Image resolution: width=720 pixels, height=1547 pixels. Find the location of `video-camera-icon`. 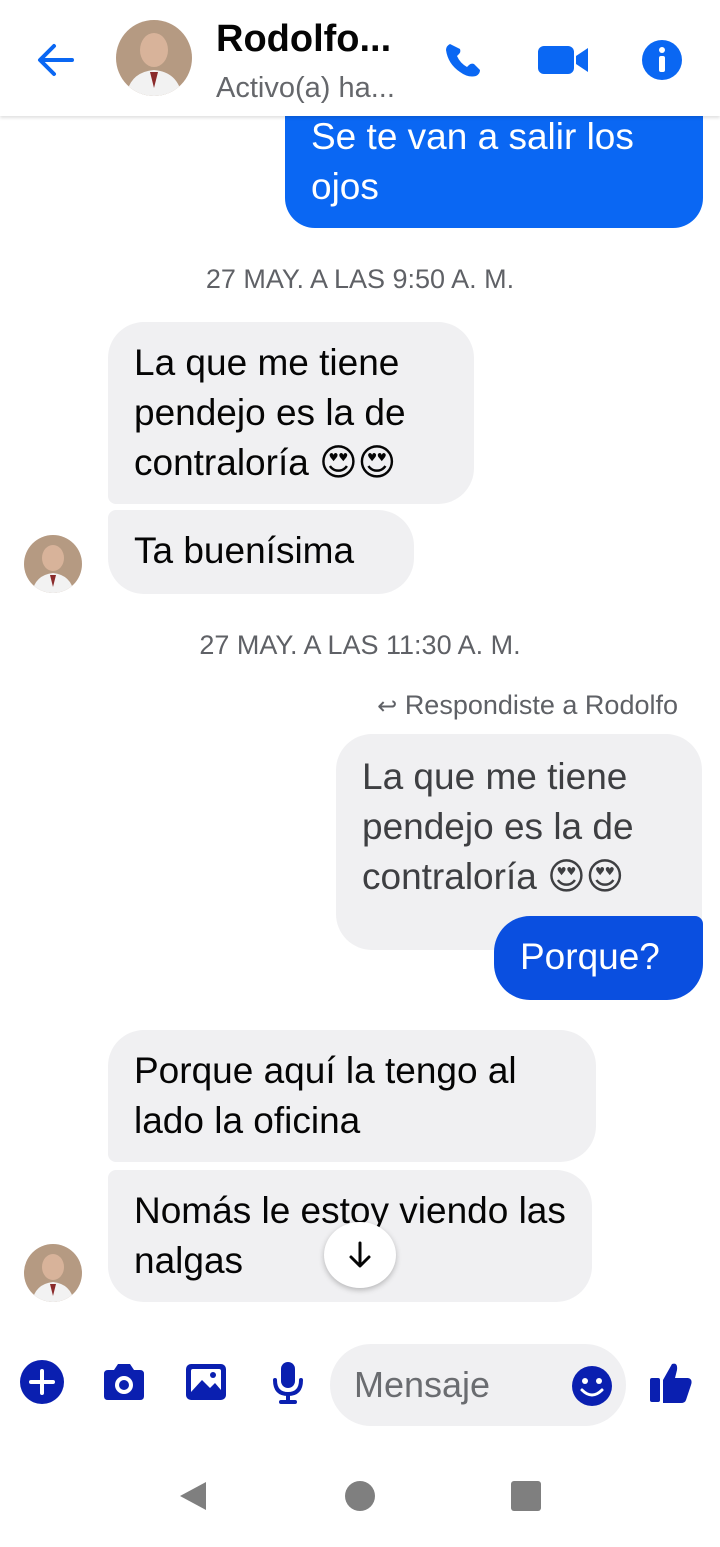

video-camera-icon is located at coordinates (563, 60).